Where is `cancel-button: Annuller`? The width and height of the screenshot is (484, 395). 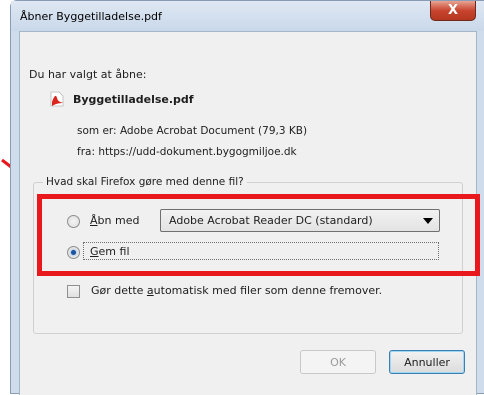 cancel-button: Annuller is located at coordinates (427, 362).